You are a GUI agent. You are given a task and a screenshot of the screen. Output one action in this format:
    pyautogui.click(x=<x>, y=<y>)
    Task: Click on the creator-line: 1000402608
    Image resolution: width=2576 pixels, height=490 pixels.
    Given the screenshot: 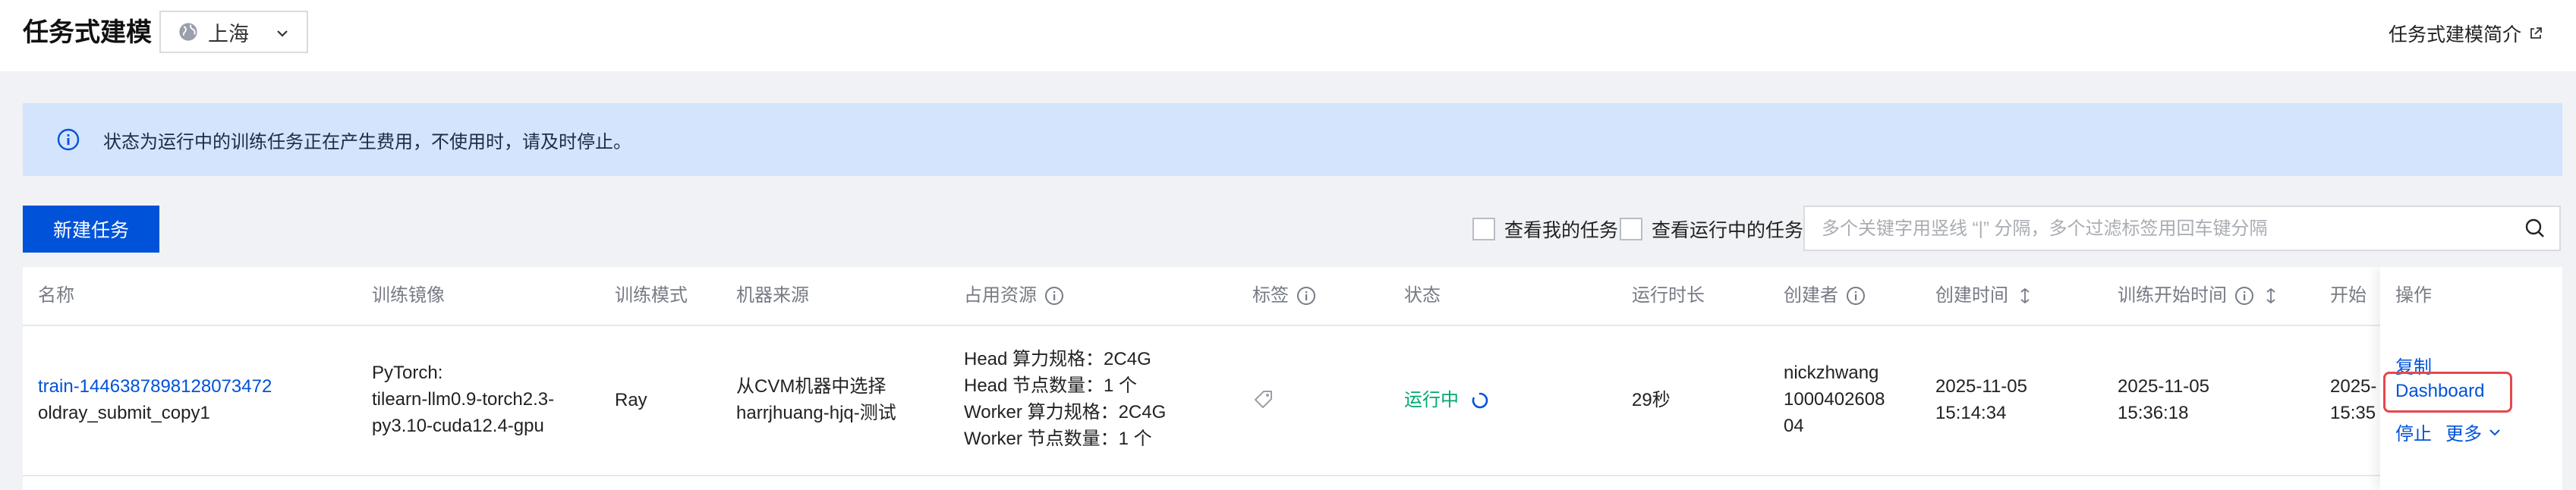 What is the action you would take?
    pyautogui.click(x=1834, y=399)
    